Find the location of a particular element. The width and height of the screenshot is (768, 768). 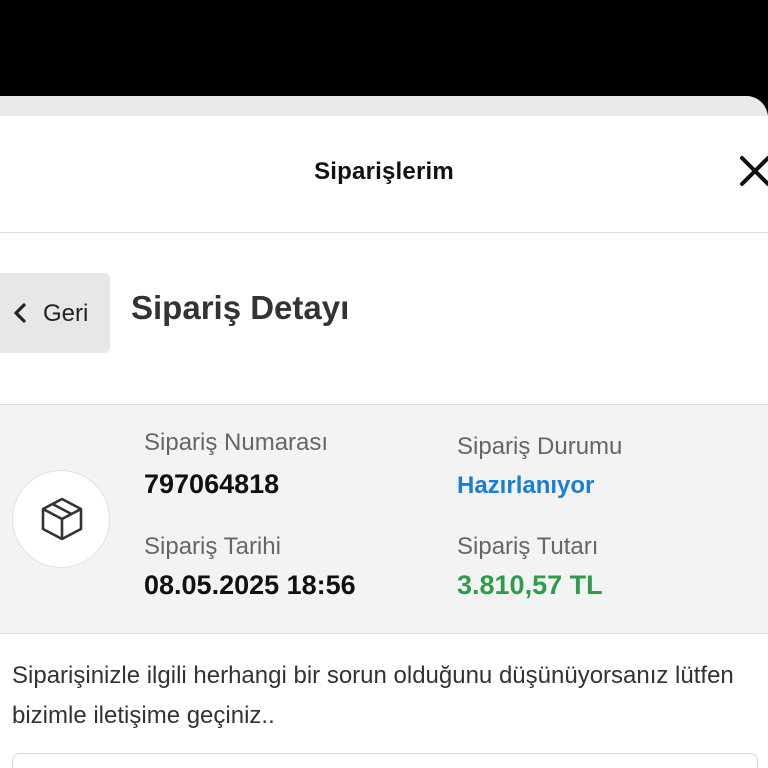

contact-card is located at coordinates (385, 760).